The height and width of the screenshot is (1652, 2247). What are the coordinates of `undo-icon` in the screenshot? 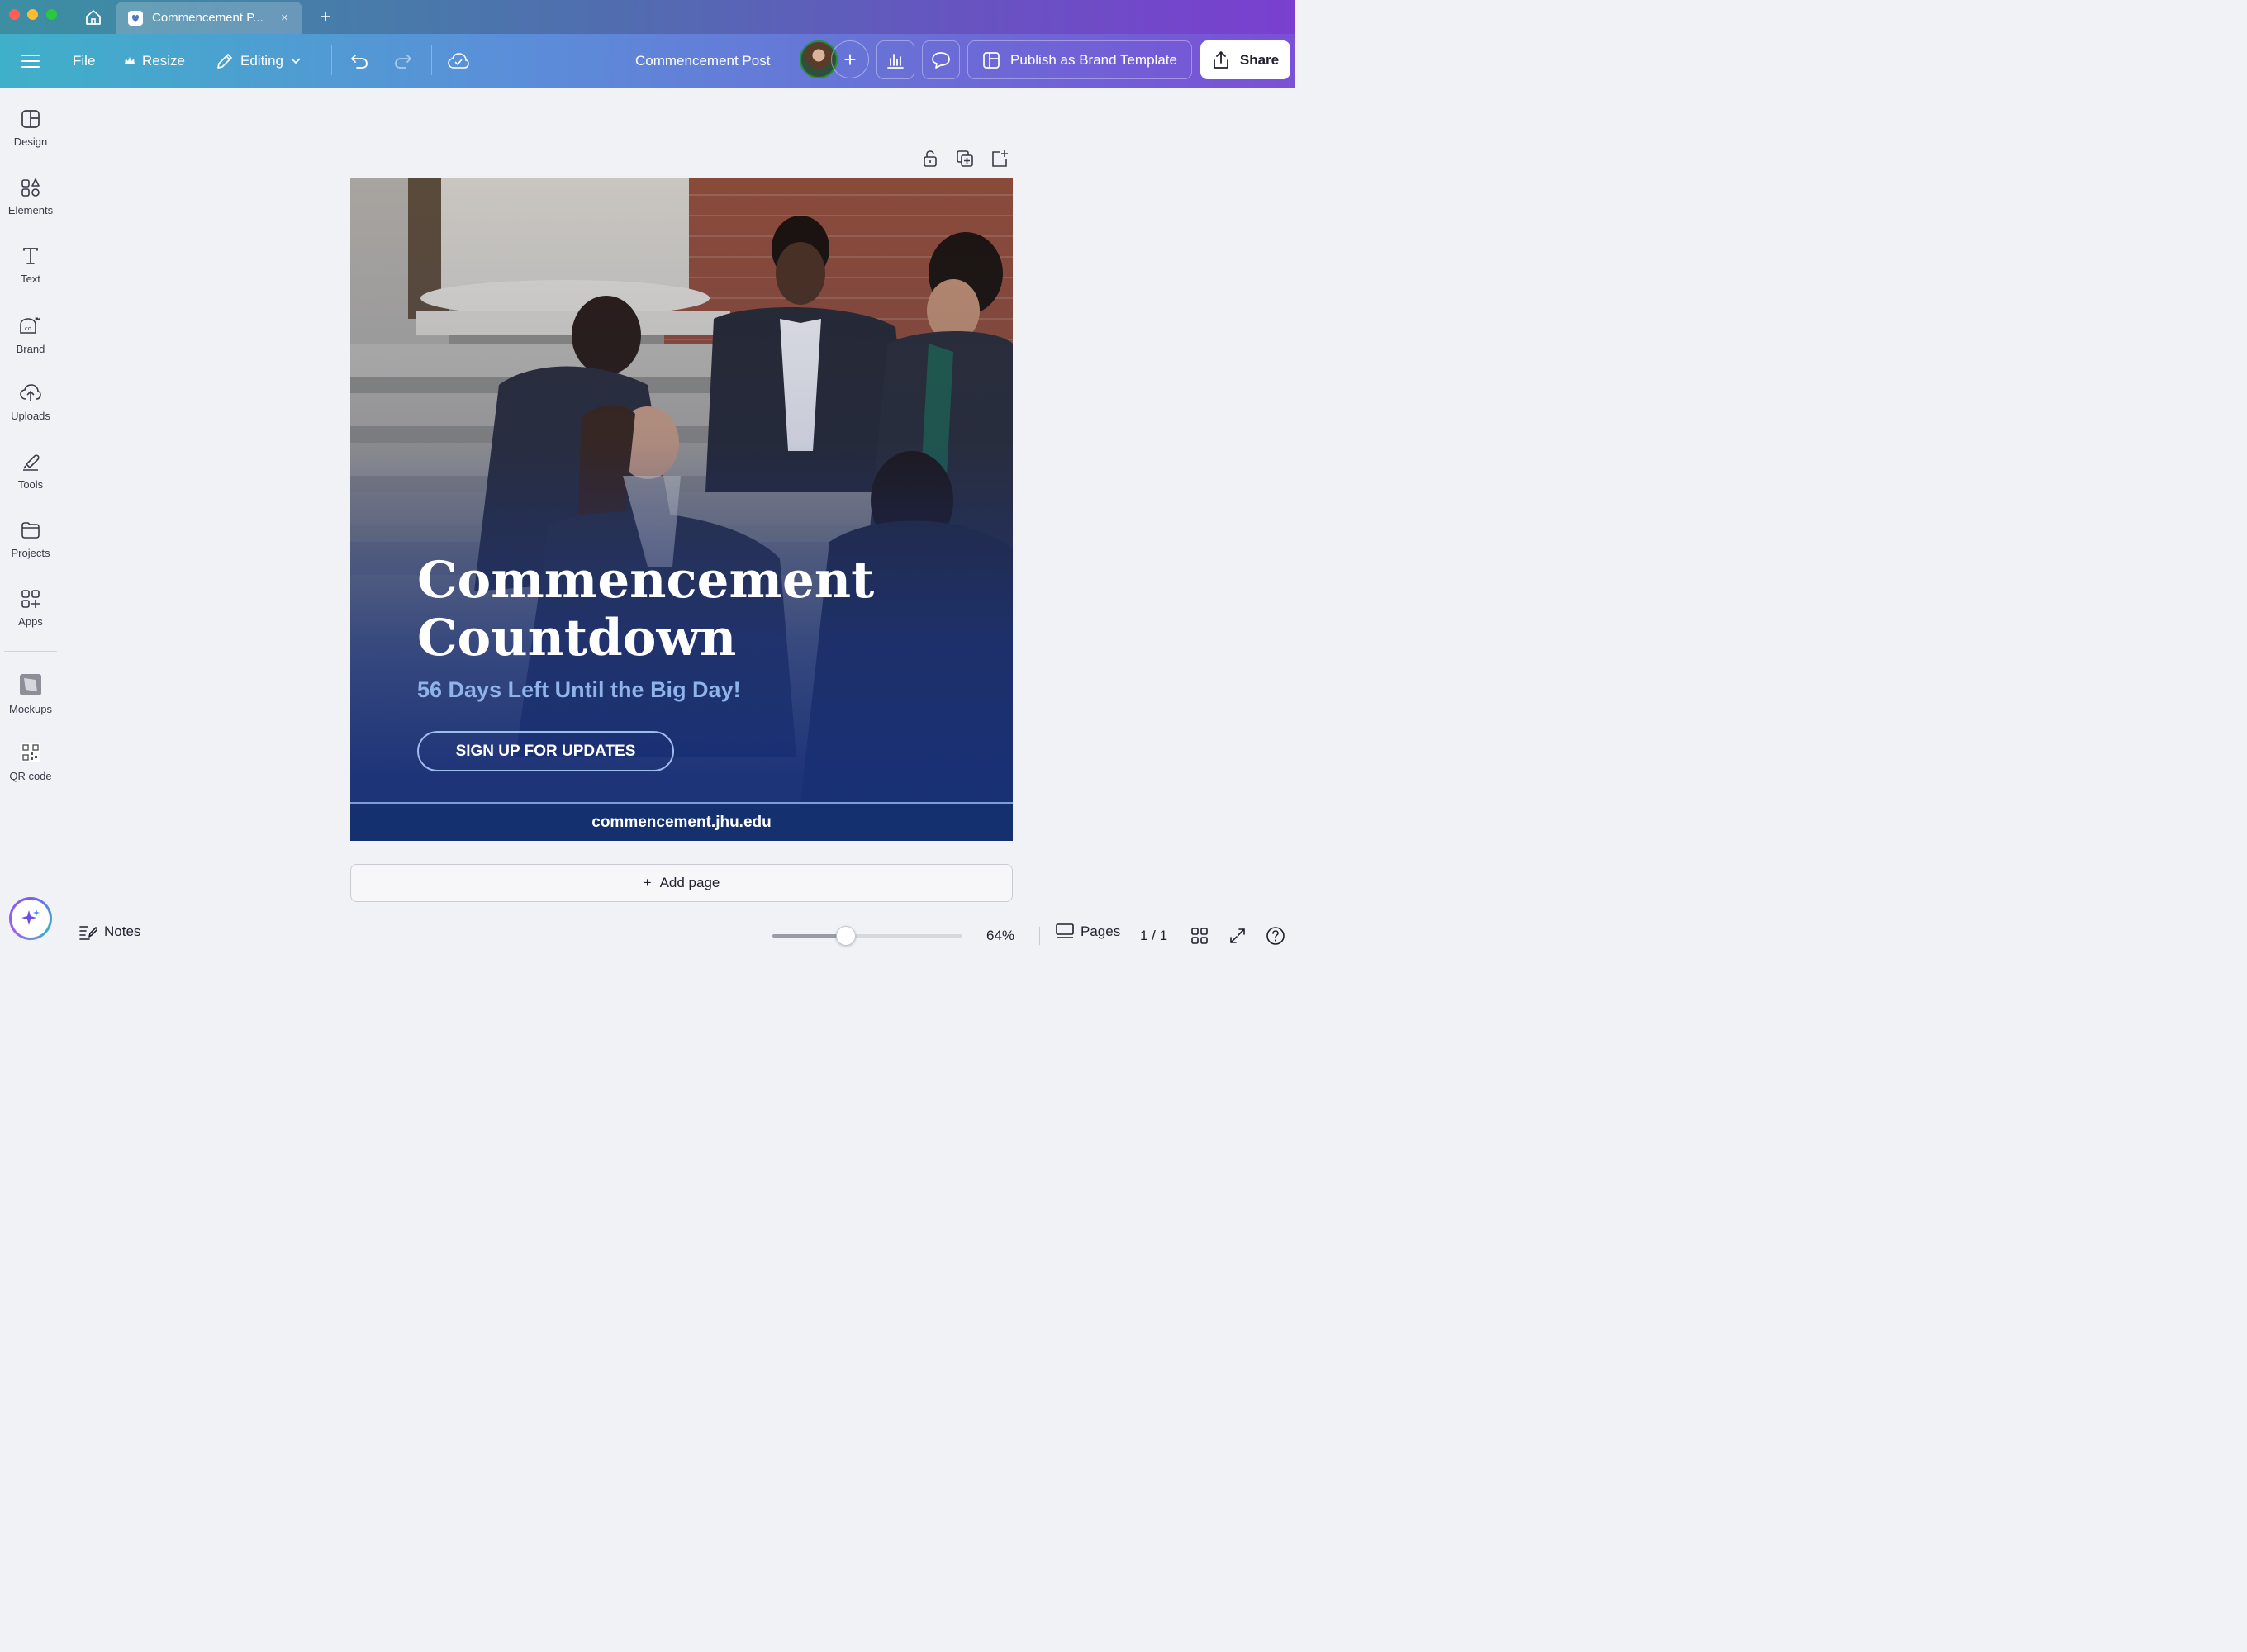 It's located at (359, 61).